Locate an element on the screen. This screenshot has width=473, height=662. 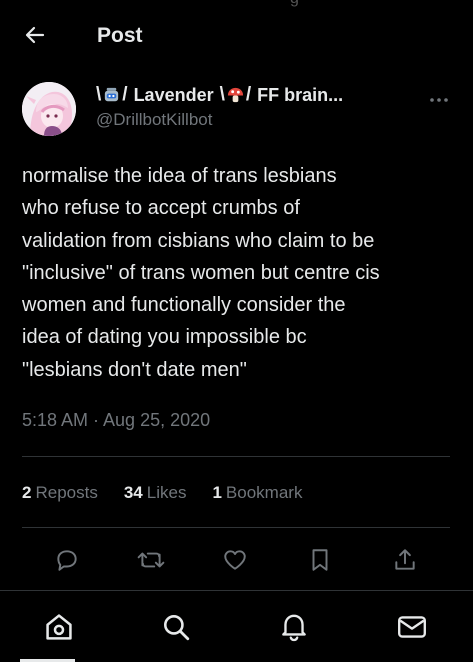
repost-button is located at coordinates (151, 560).